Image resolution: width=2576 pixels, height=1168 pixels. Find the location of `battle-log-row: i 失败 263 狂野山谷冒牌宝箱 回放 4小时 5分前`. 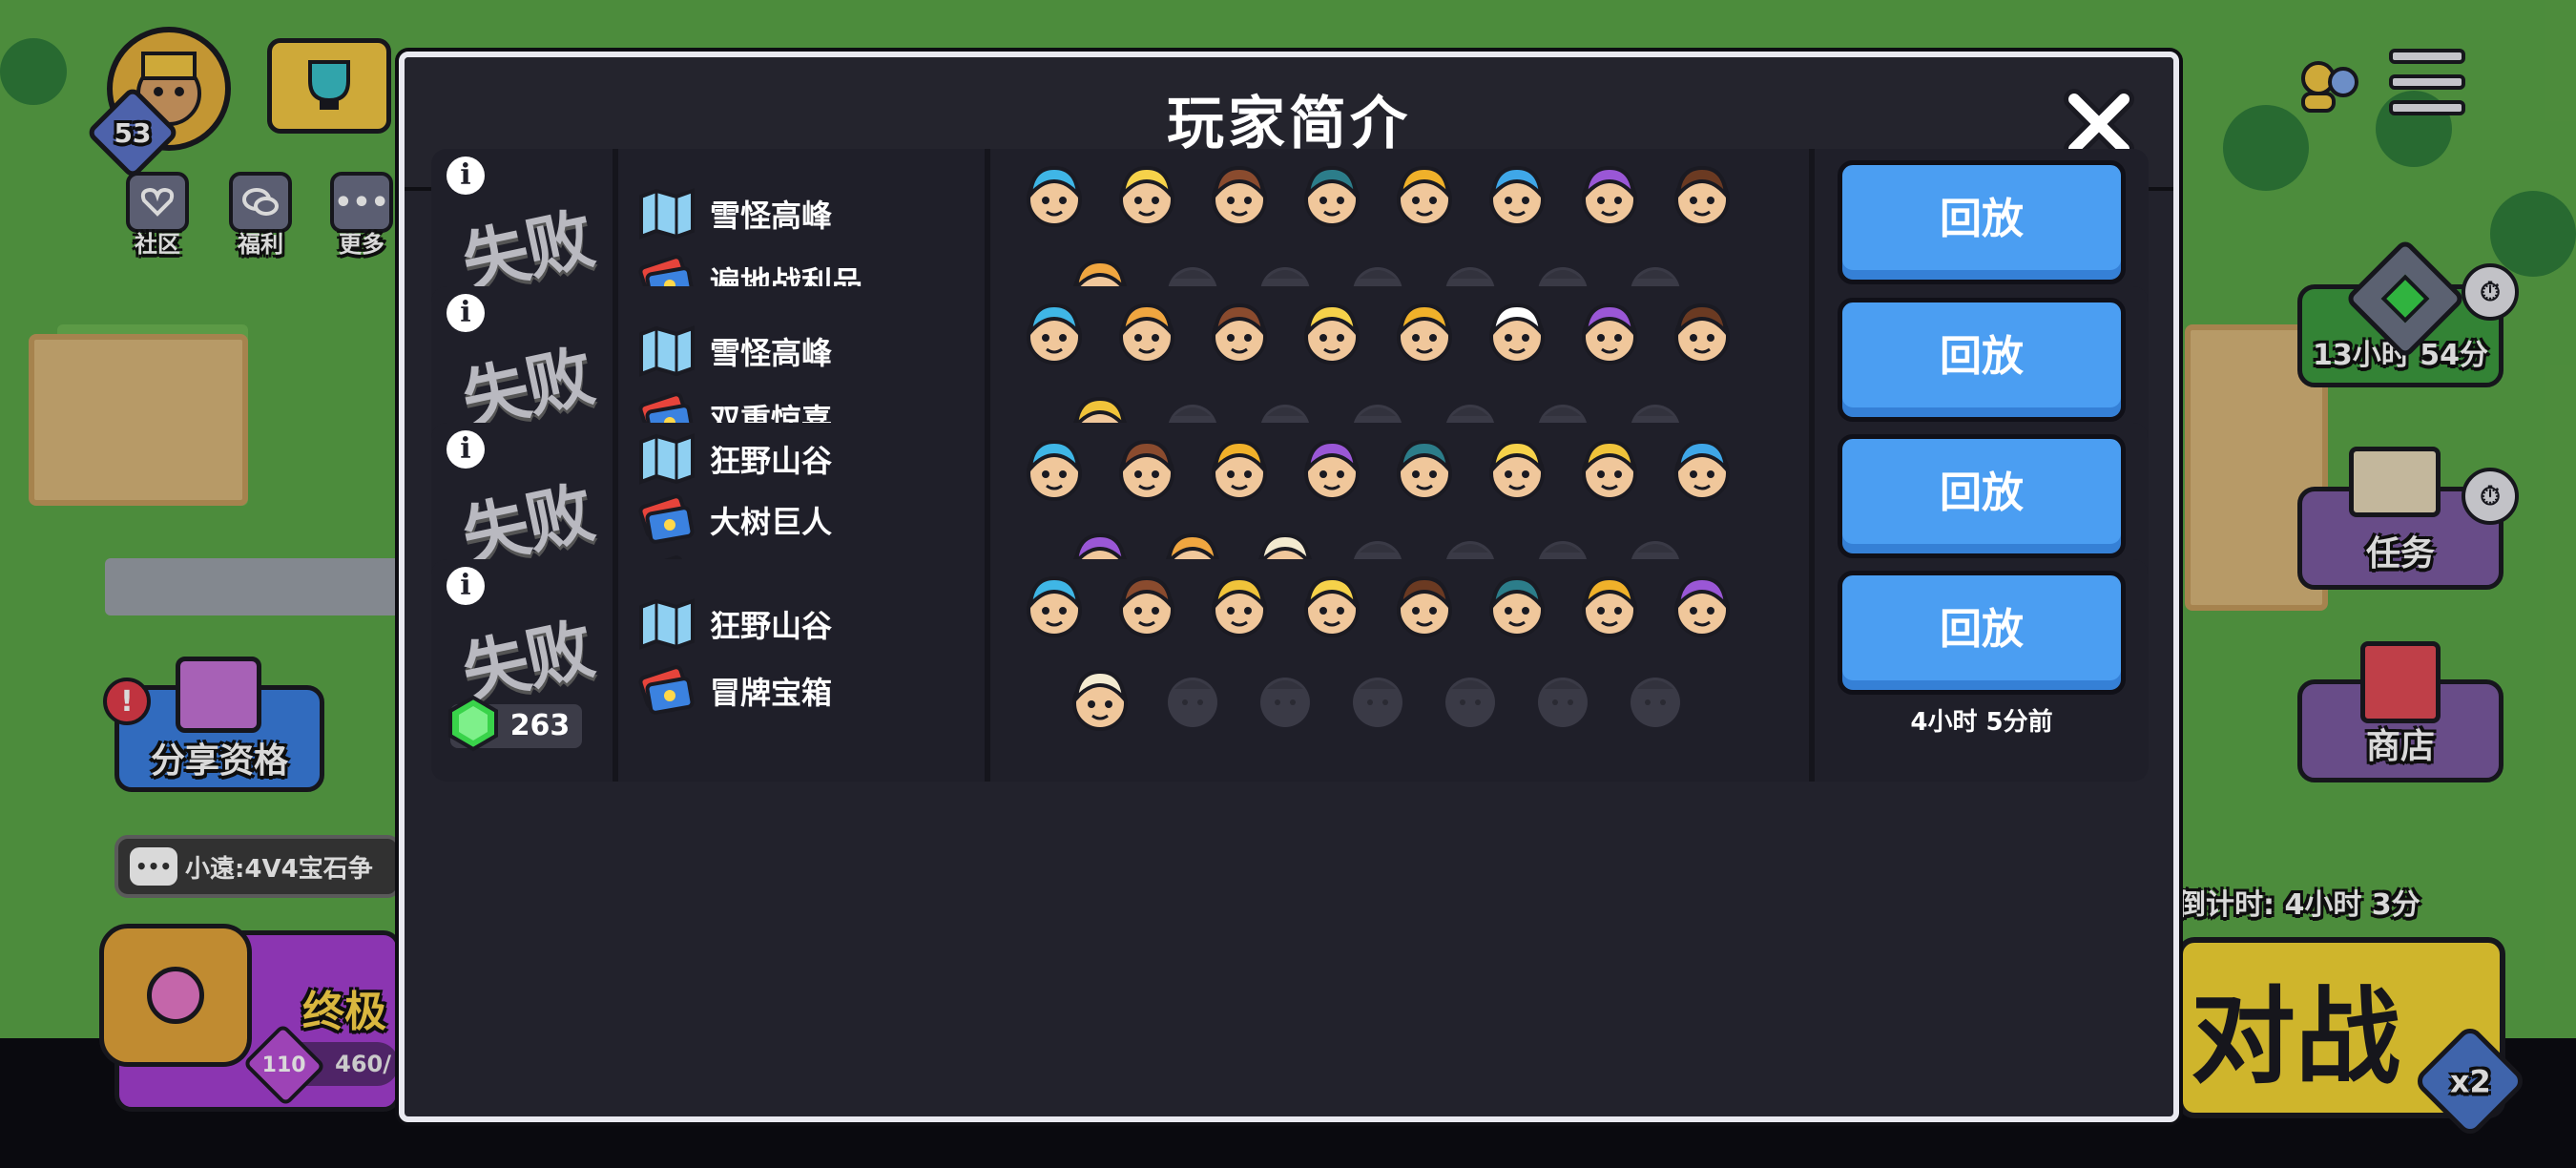

battle-log-row: i 失败 263 狂野山谷冒牌宝箱 回放 4小时 5分前 is located at coordinates (1290, 670).